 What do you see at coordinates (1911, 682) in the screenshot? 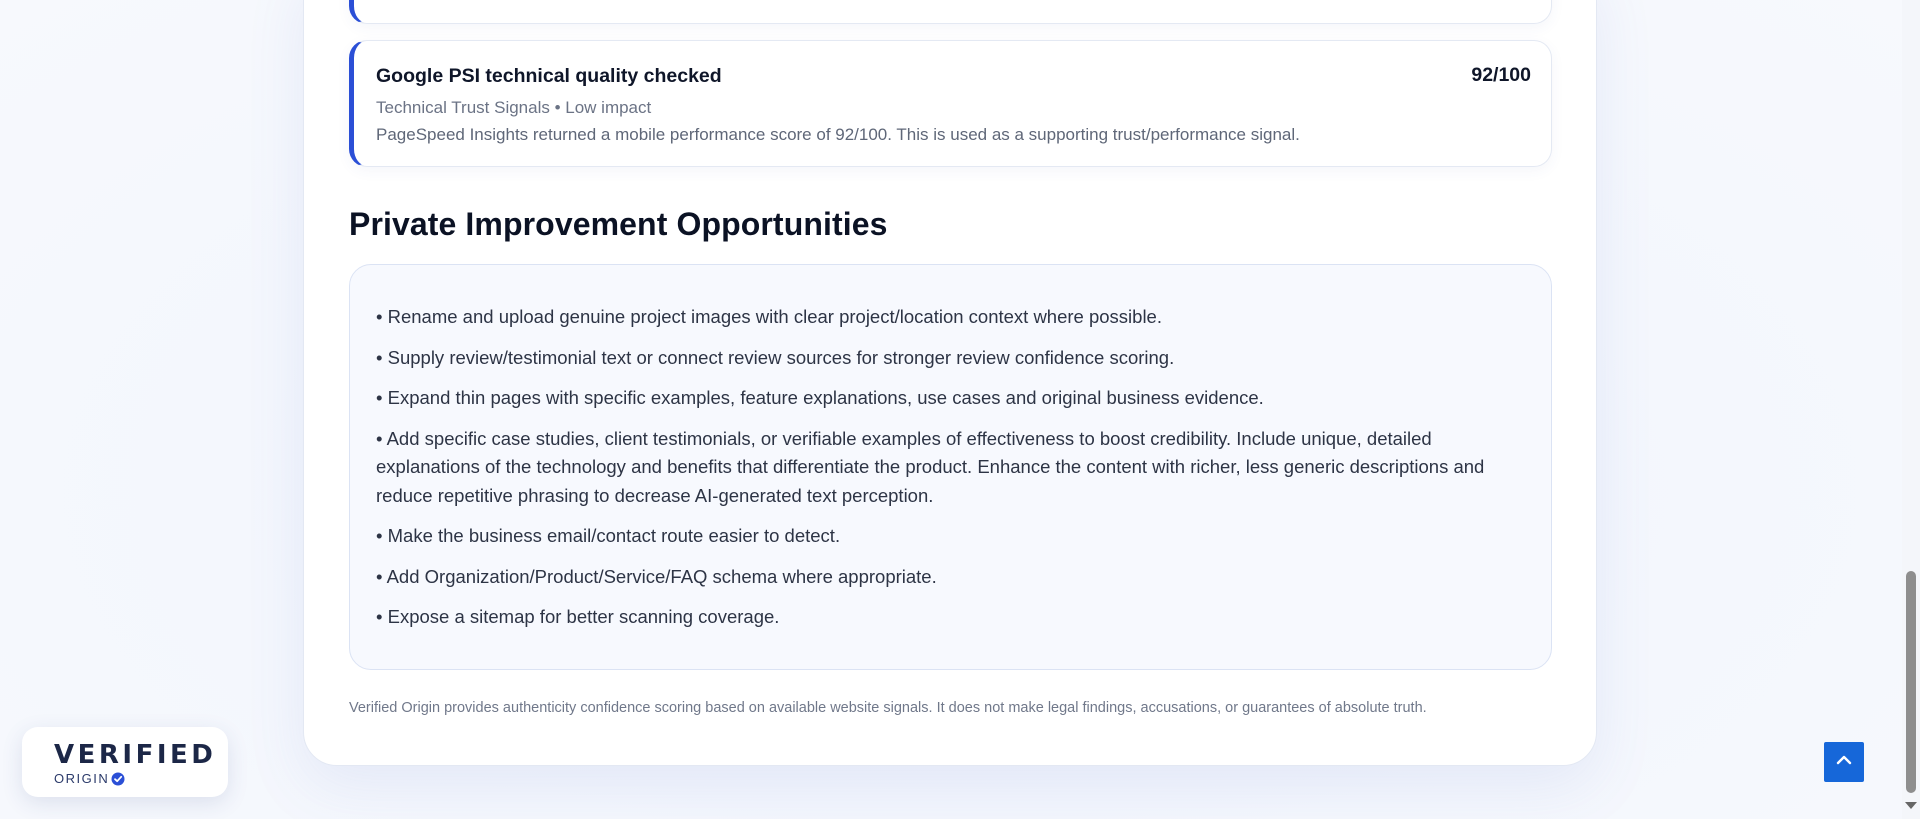
I see `scrollbar-thumb` at bounding box center [1911, 682].